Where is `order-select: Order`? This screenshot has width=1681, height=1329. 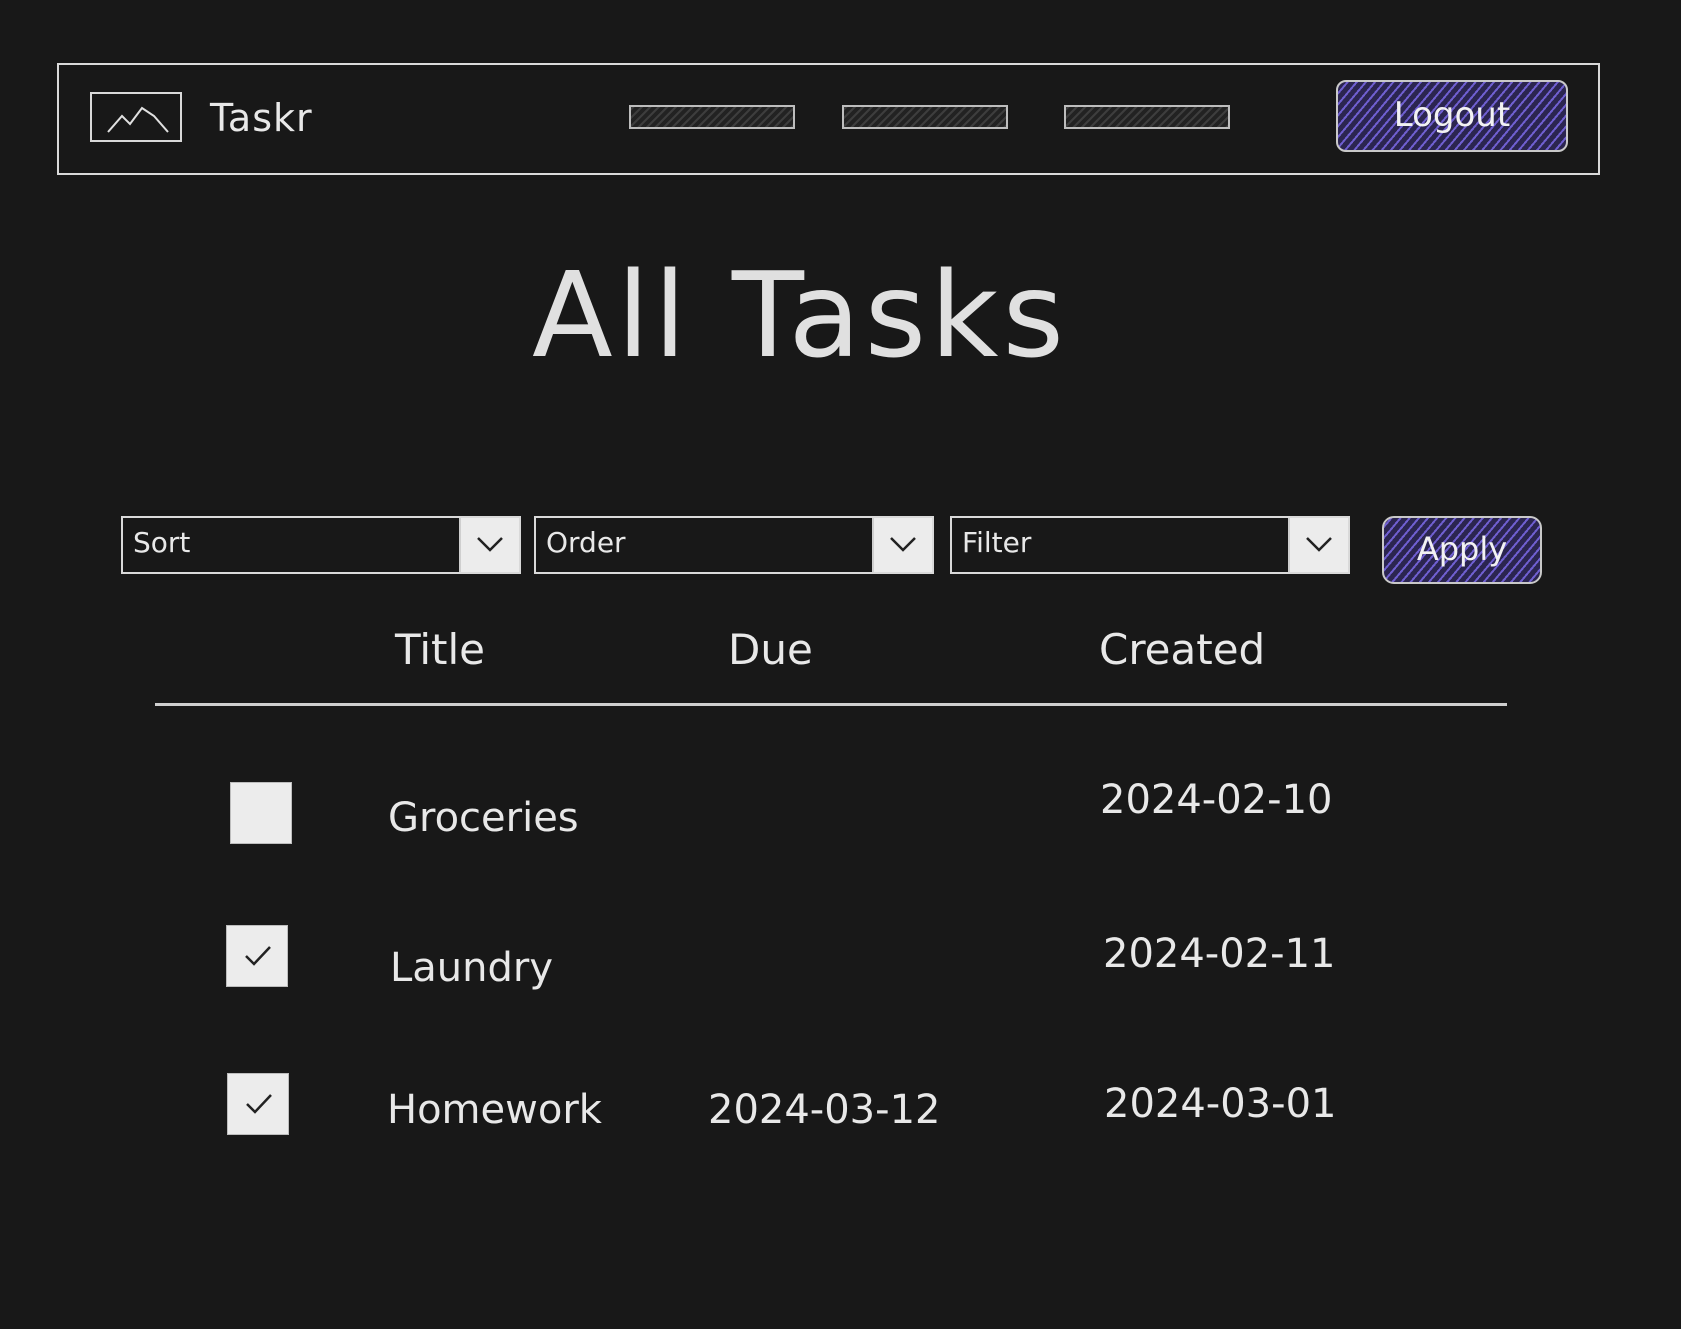
order-select: Order is located at coordinates (734, 545).